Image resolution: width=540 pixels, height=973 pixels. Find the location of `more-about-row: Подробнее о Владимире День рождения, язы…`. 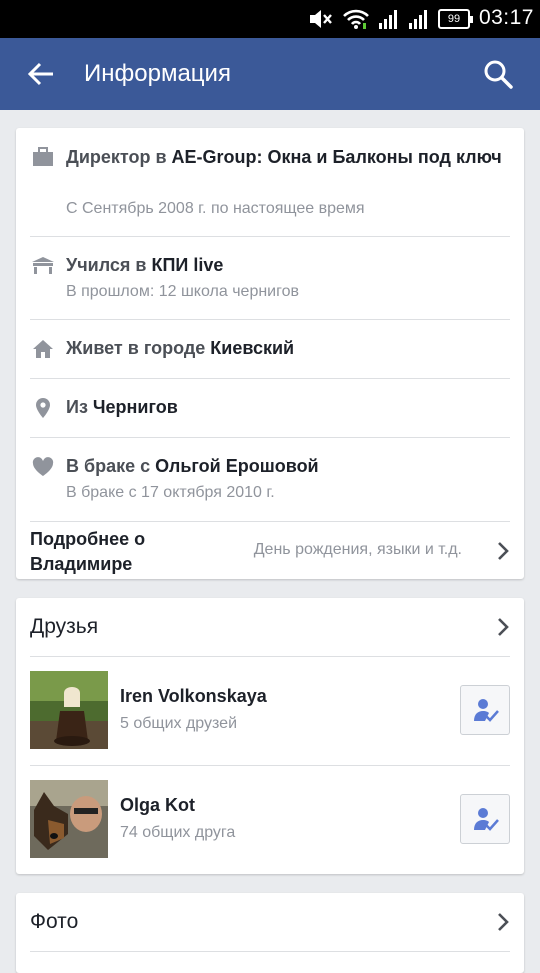

more-about-row: Подробнее о Владимире День рождения, язы… is located at coordinates (270, 550).